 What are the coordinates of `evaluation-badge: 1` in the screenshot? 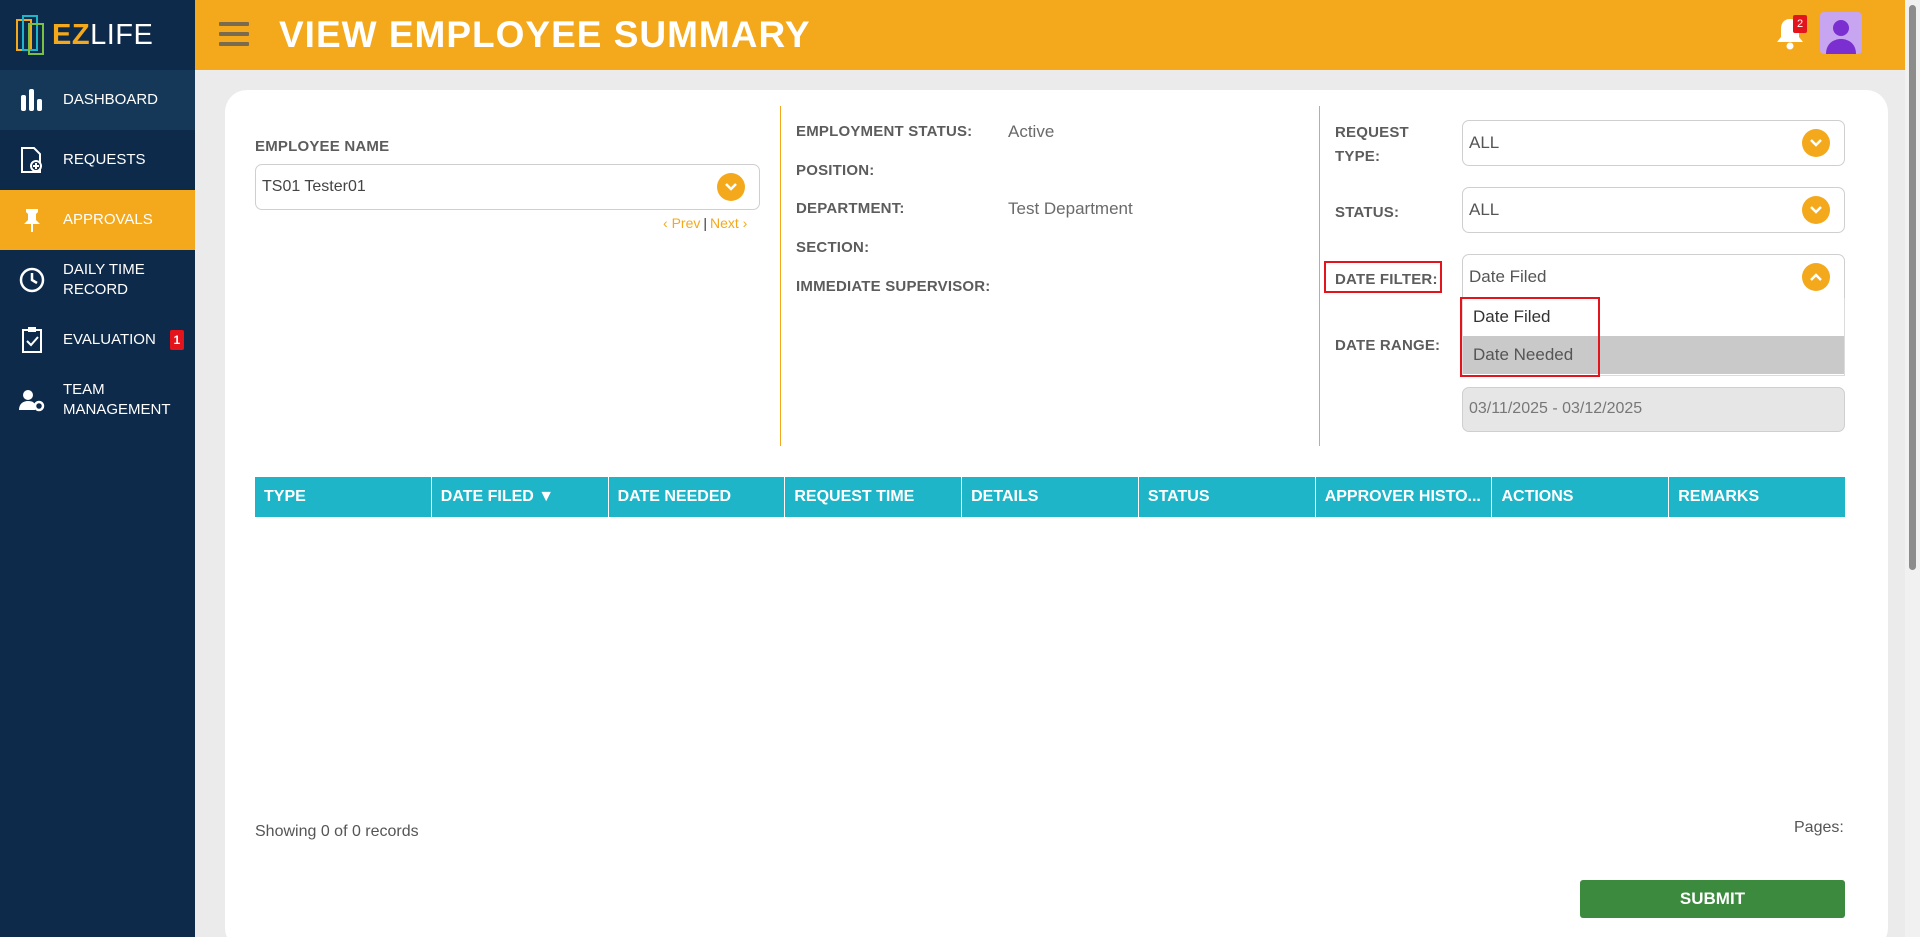 It's located at (176, 340).